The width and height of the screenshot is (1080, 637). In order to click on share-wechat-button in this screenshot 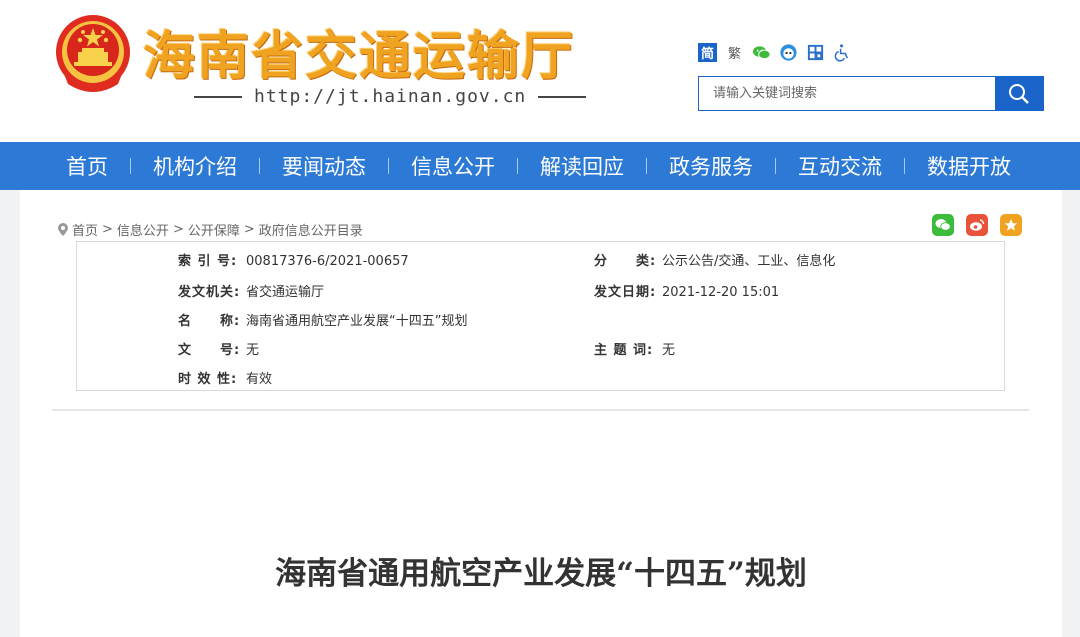, I will do `click(943, 225)`.